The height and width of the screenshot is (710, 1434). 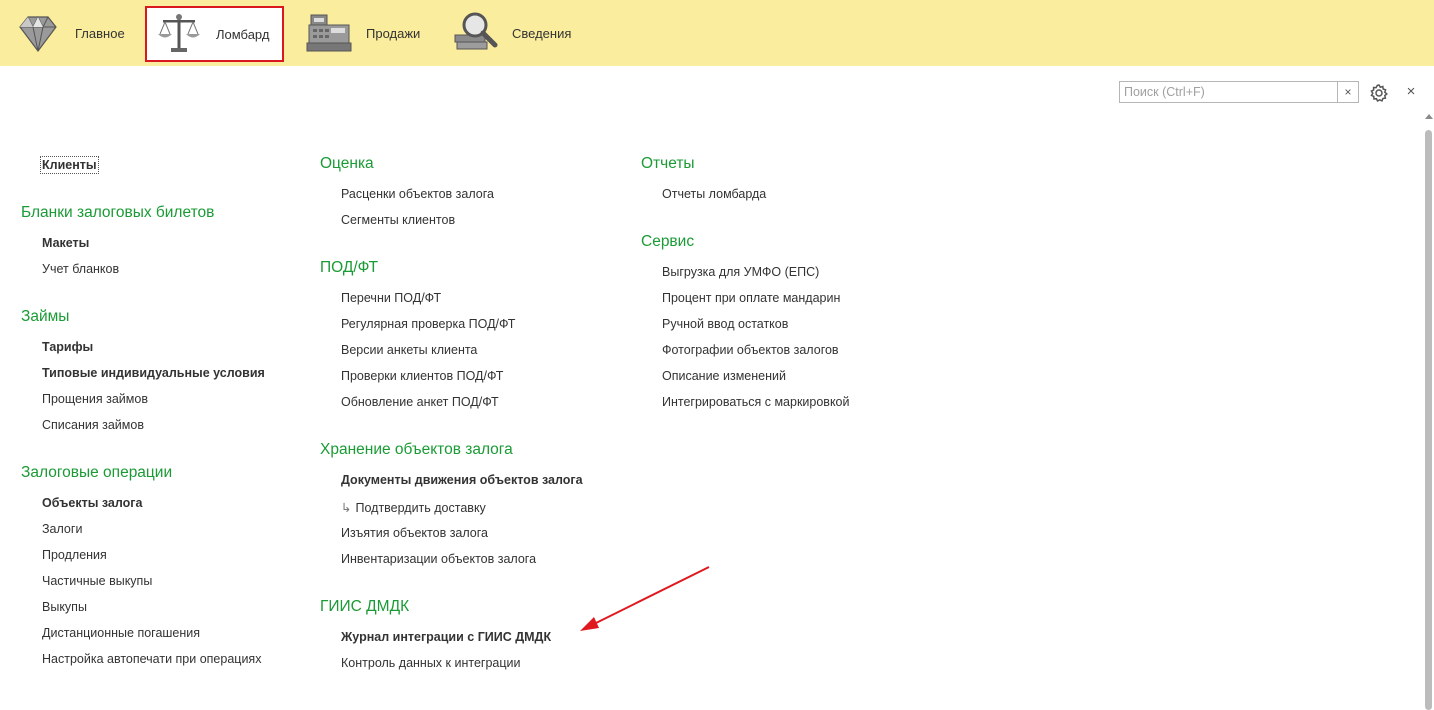 I want to click on vertical-scrollbar, so click(x=1429, y=411).